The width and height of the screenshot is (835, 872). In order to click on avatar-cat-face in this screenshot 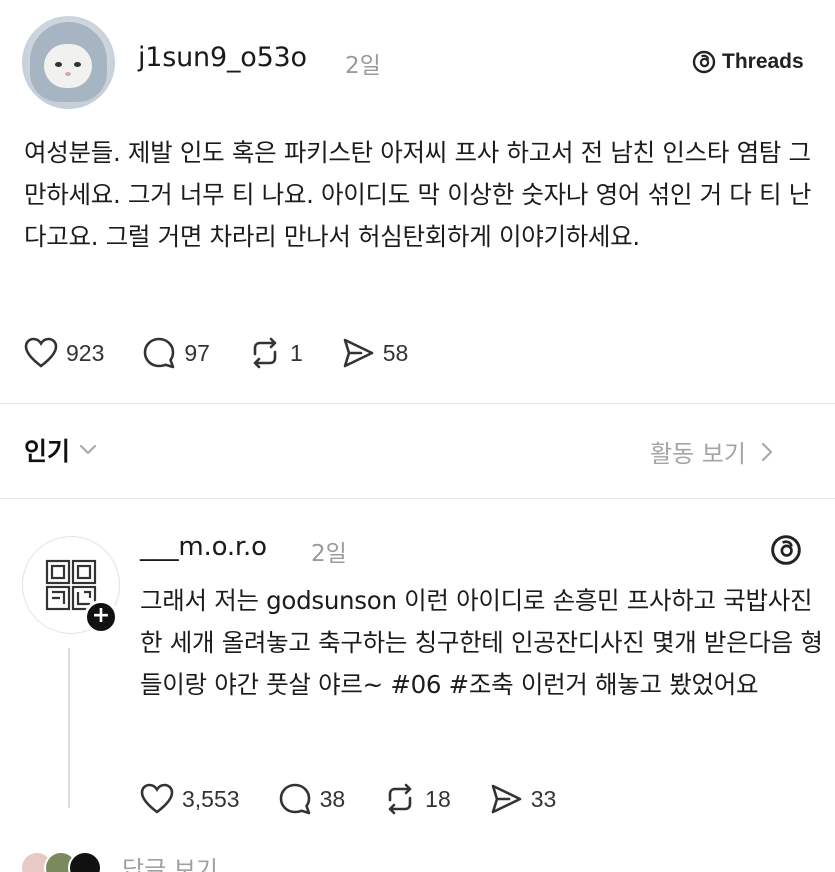, I will do `click(68, 66)`.